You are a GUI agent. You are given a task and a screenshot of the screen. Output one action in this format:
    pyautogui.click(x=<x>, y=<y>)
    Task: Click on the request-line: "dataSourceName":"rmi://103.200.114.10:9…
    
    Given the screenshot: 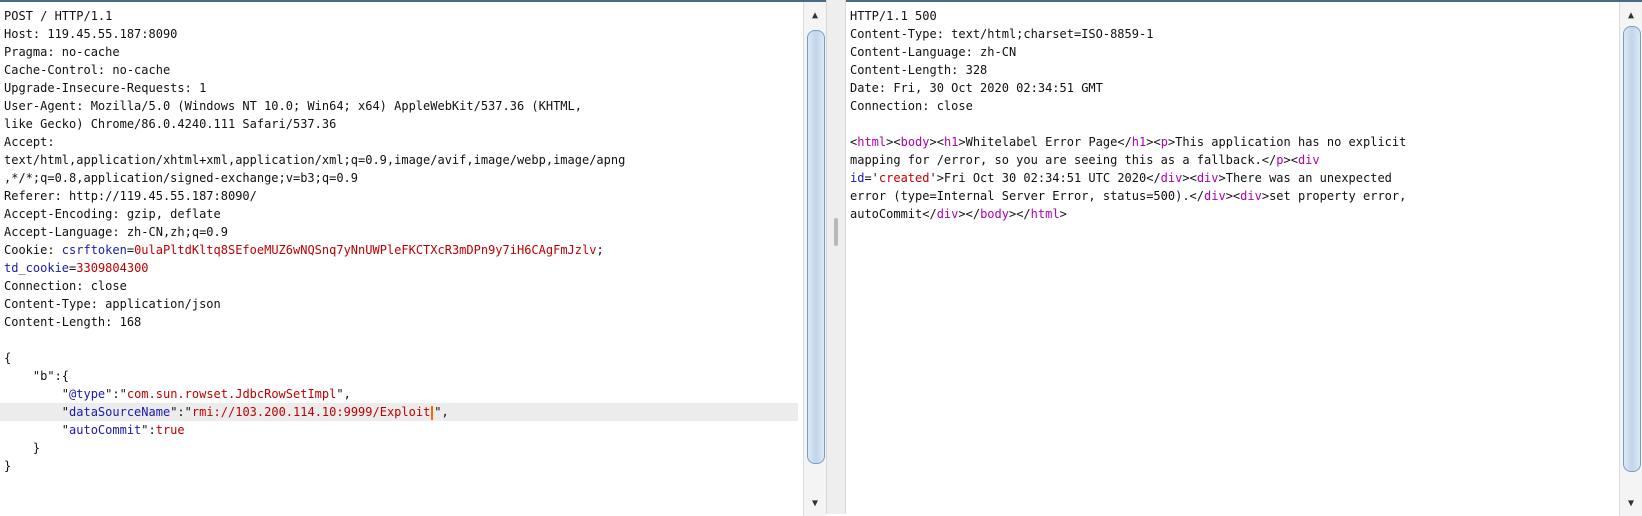 What is the action you would take?
    pyautogui.click(x=399, y=412)
    